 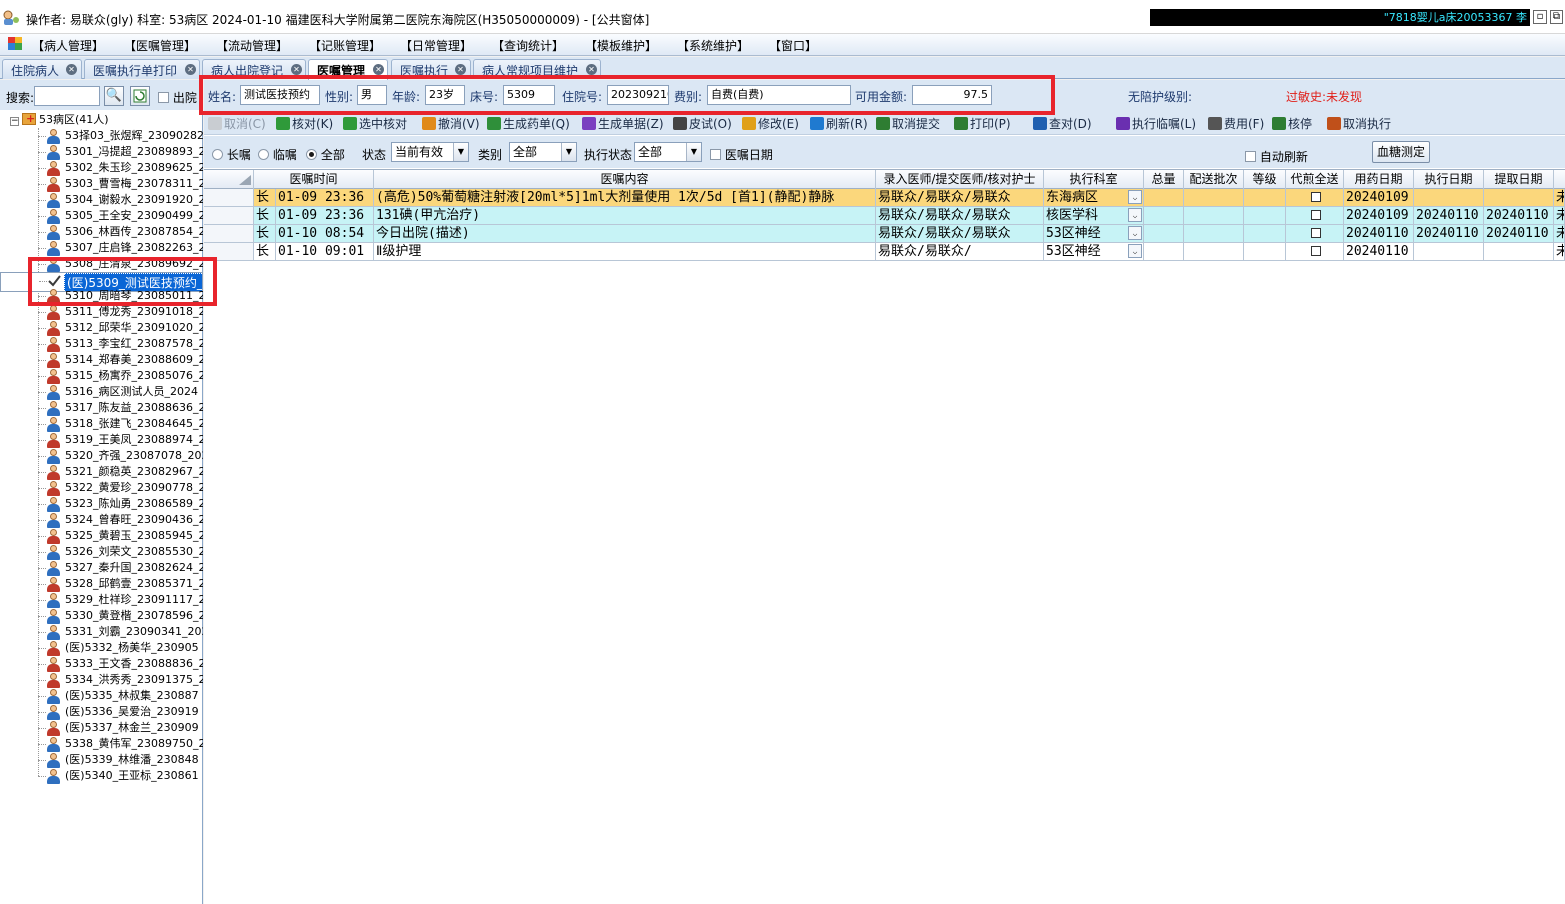 I want to click on patient-tree-item: 5319_王美凤_23088974_2, so click(x=101, y=440).